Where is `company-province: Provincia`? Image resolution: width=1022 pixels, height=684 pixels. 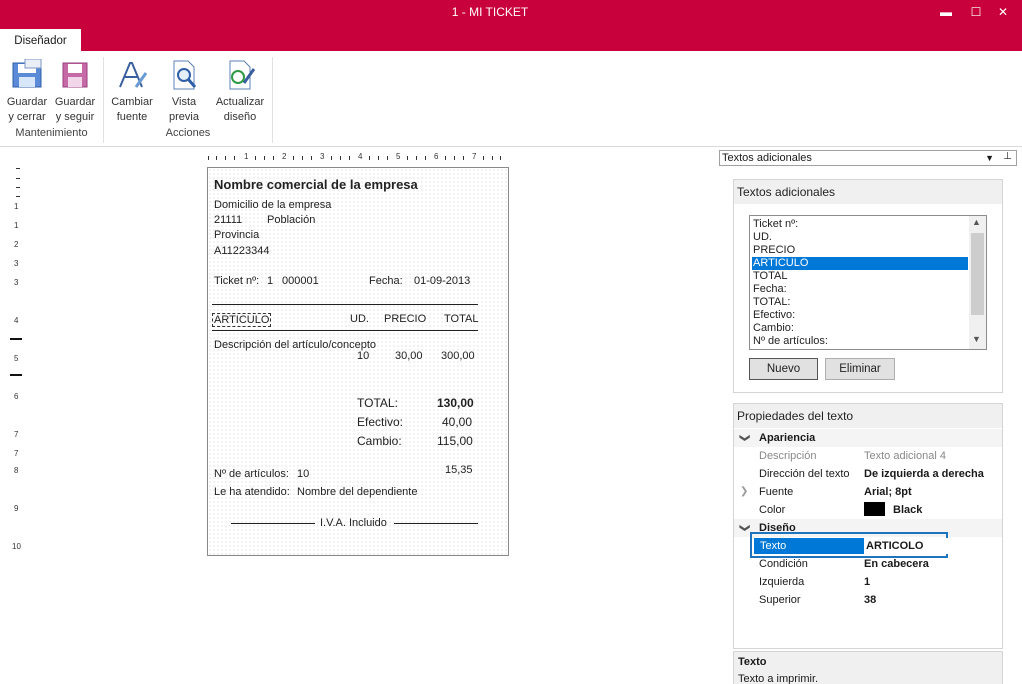
company-province: Provincia is located at coordinates (236, 235).